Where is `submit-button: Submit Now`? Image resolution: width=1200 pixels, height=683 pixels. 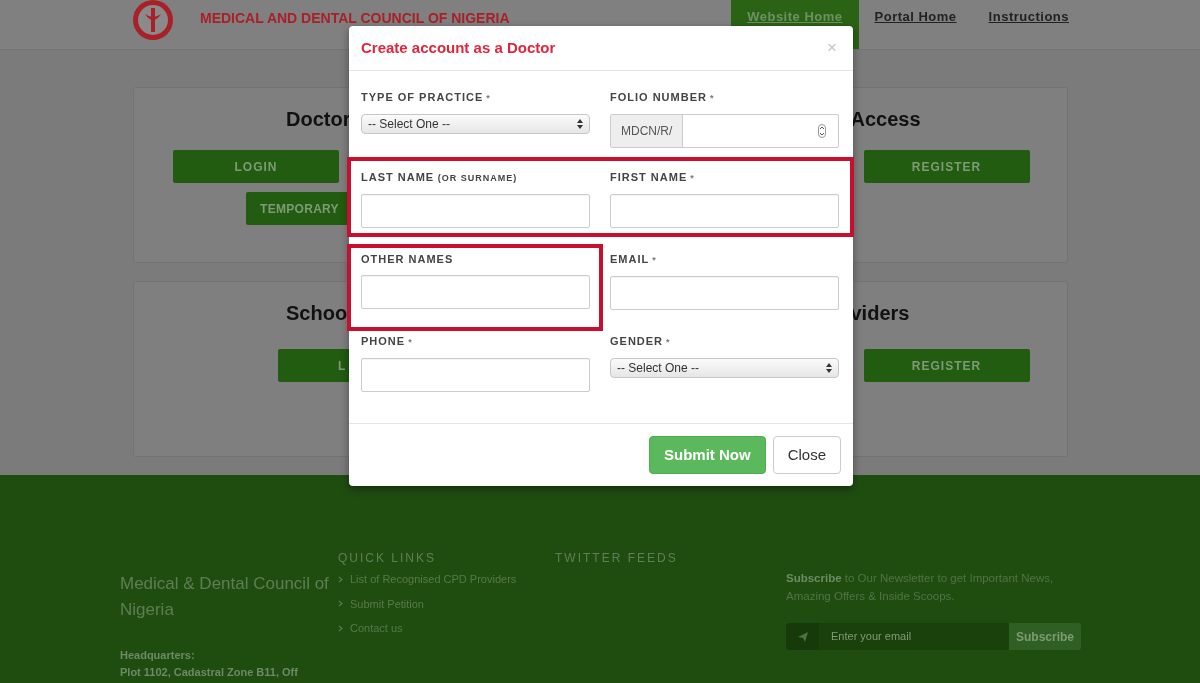
submit-button: Submit Now is located at coordinates (707, 455).